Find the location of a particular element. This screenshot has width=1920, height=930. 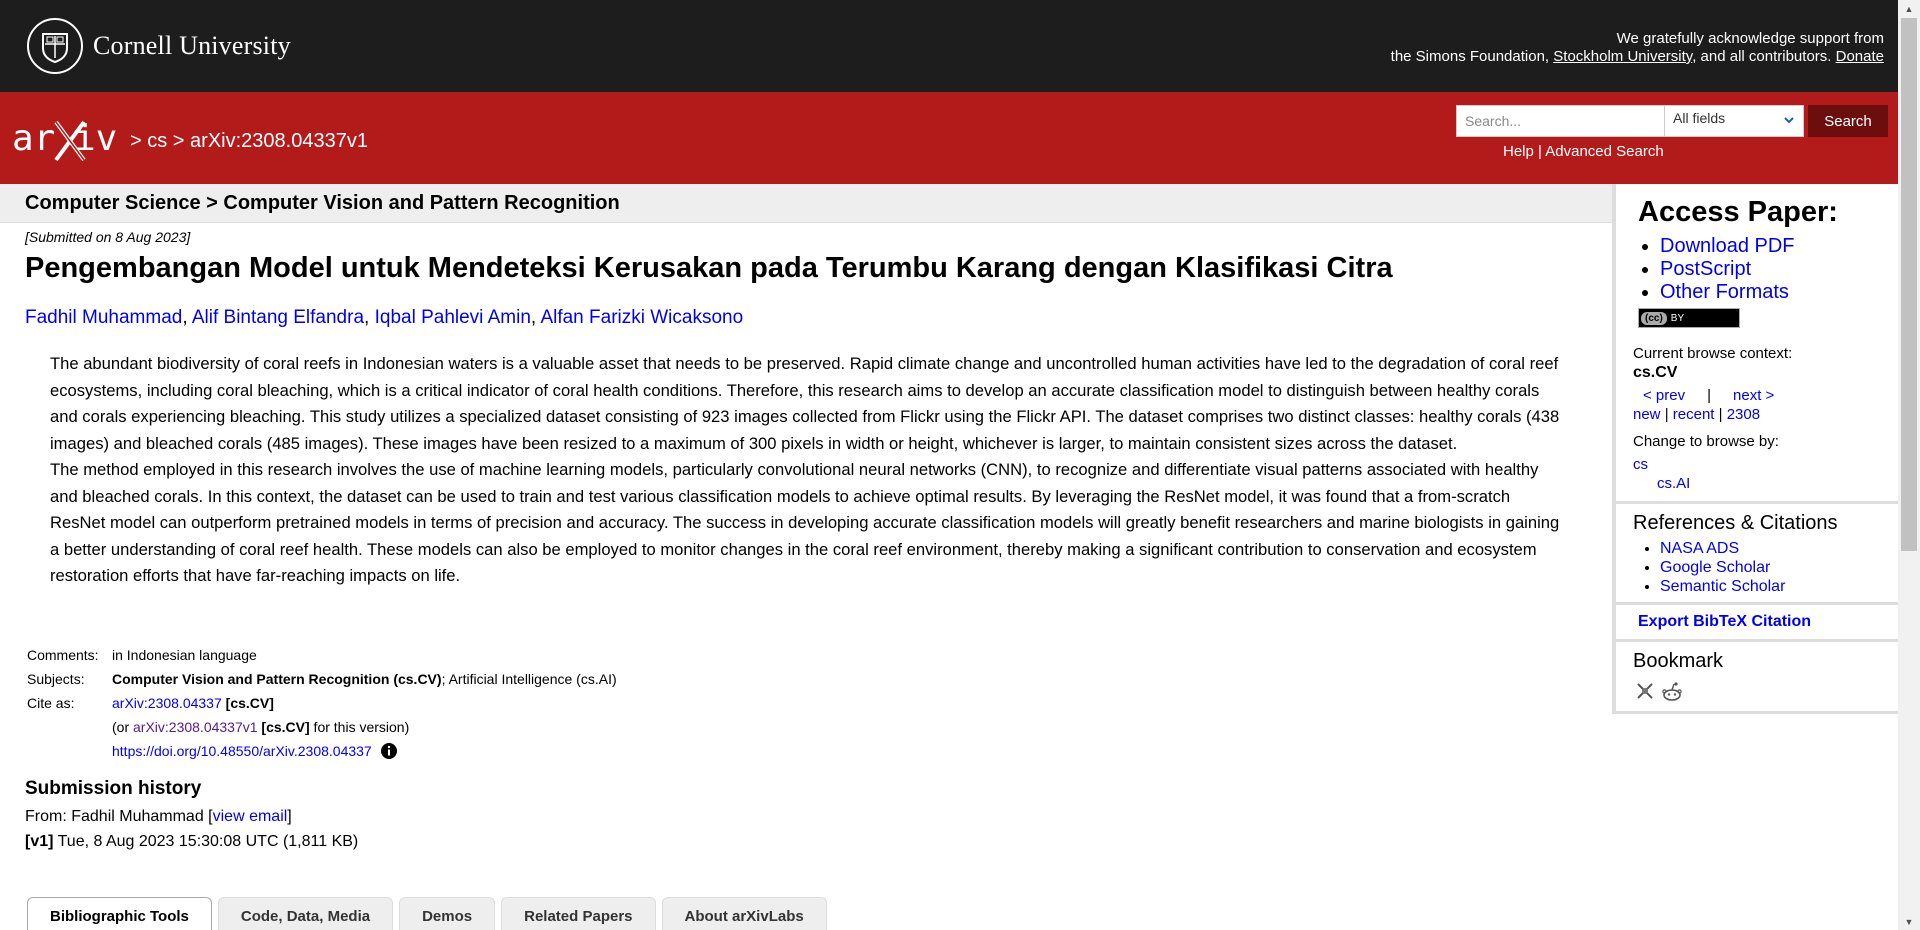

tab-related-papers: Related Papers is located at coordinates (578, 913).